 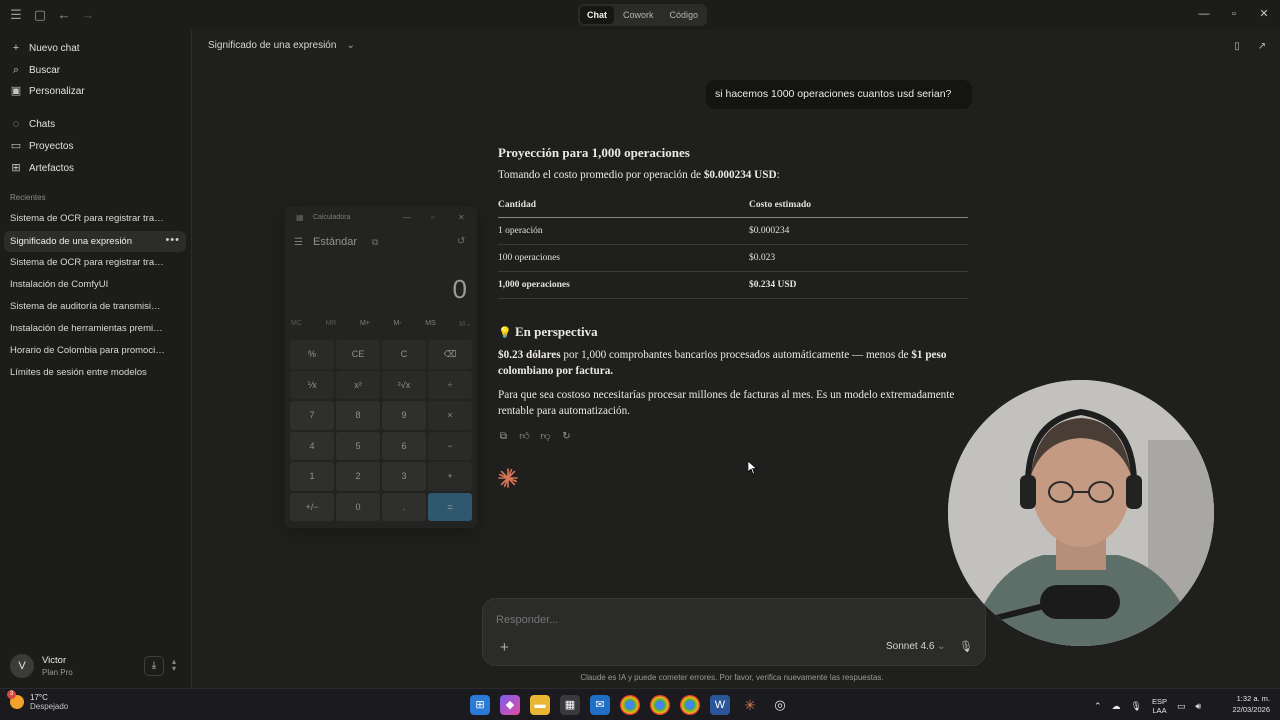 What do you see at coordinates (296, 324) in the screenshot?
I see `memory-button: MC` at bounding box center [296, 324].